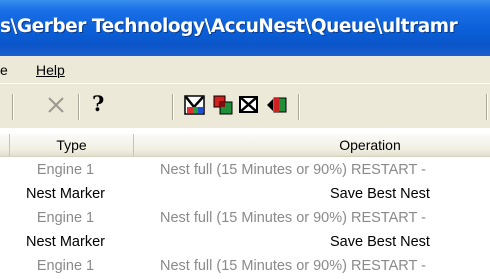 The width and height of the screenshot is (490, 279). I want to click on help-icon: ?, so click(98, 103).